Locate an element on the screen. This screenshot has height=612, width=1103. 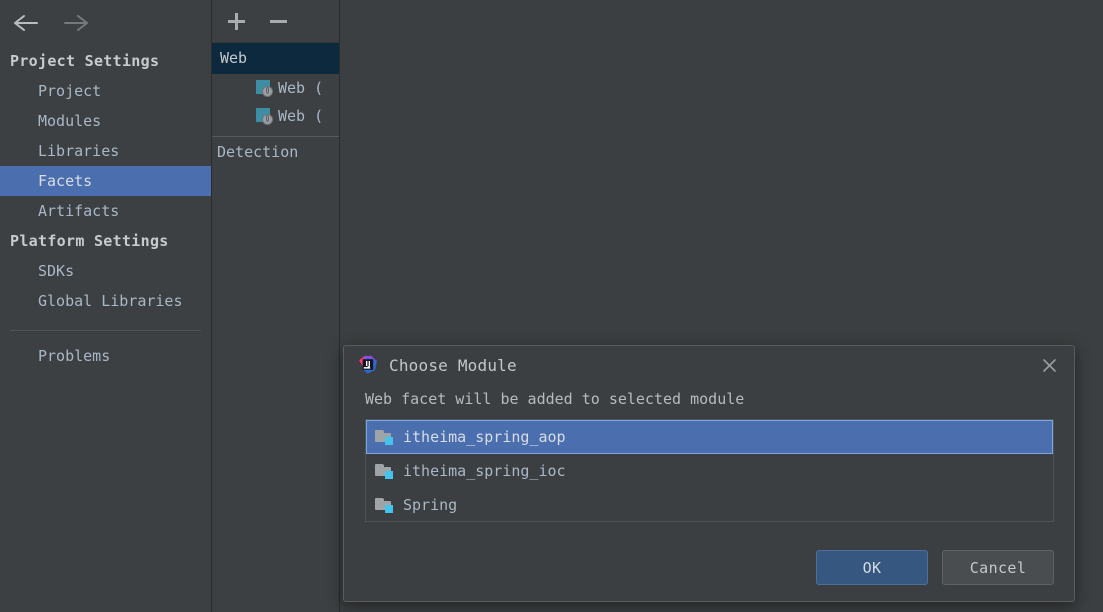
close-icon is located at coordinates (1049, 365).